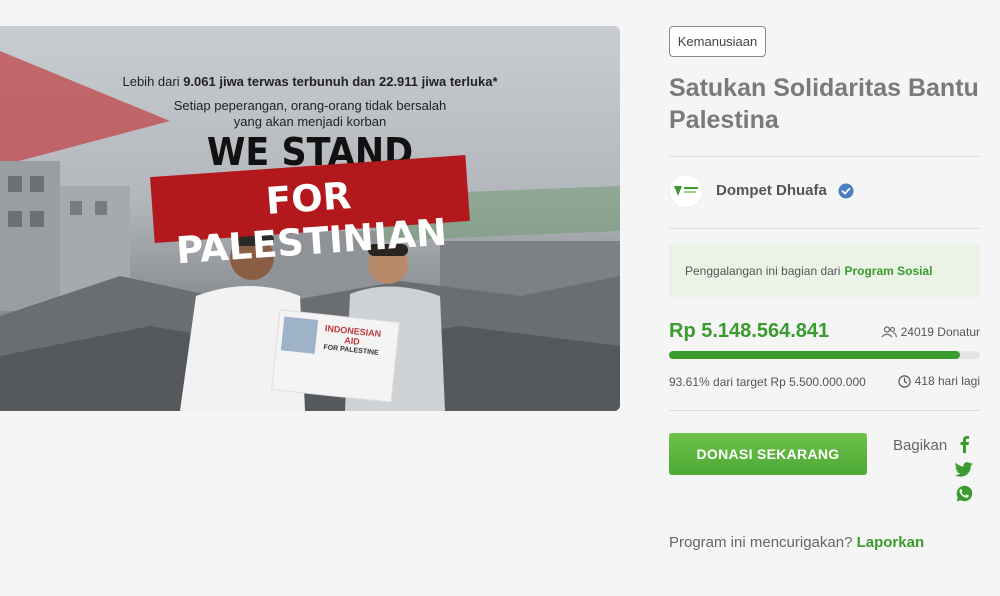 Image resolution: width=1000 pixels, height=596 pixels. Describe the element at coordinates (889, 332) in the screenshot. I see `users-icon` at that location.